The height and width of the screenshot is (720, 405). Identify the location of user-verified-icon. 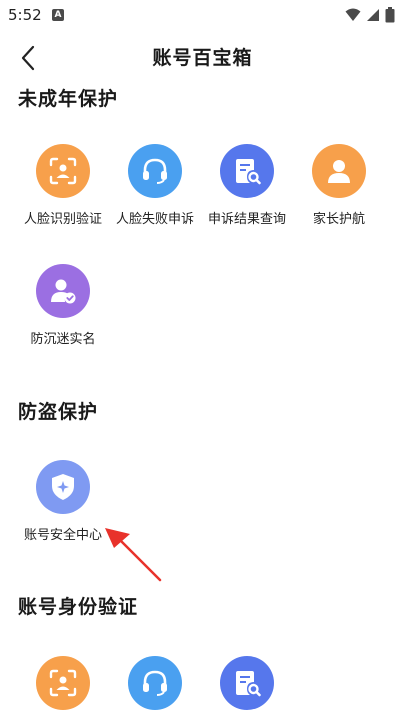
(63, 291).